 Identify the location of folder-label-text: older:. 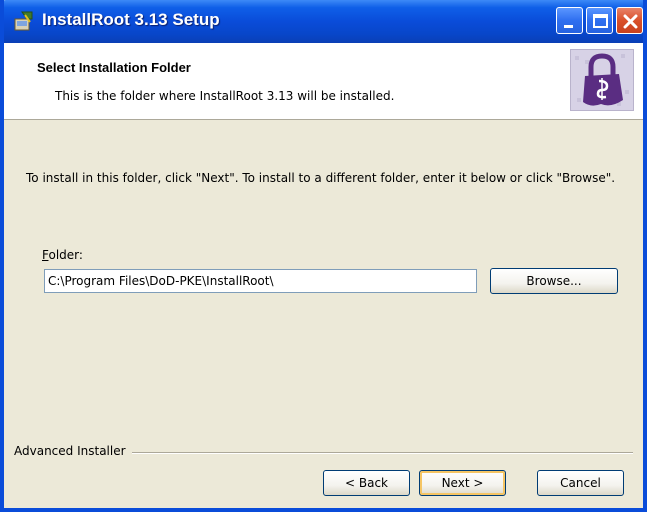
(65, 255).